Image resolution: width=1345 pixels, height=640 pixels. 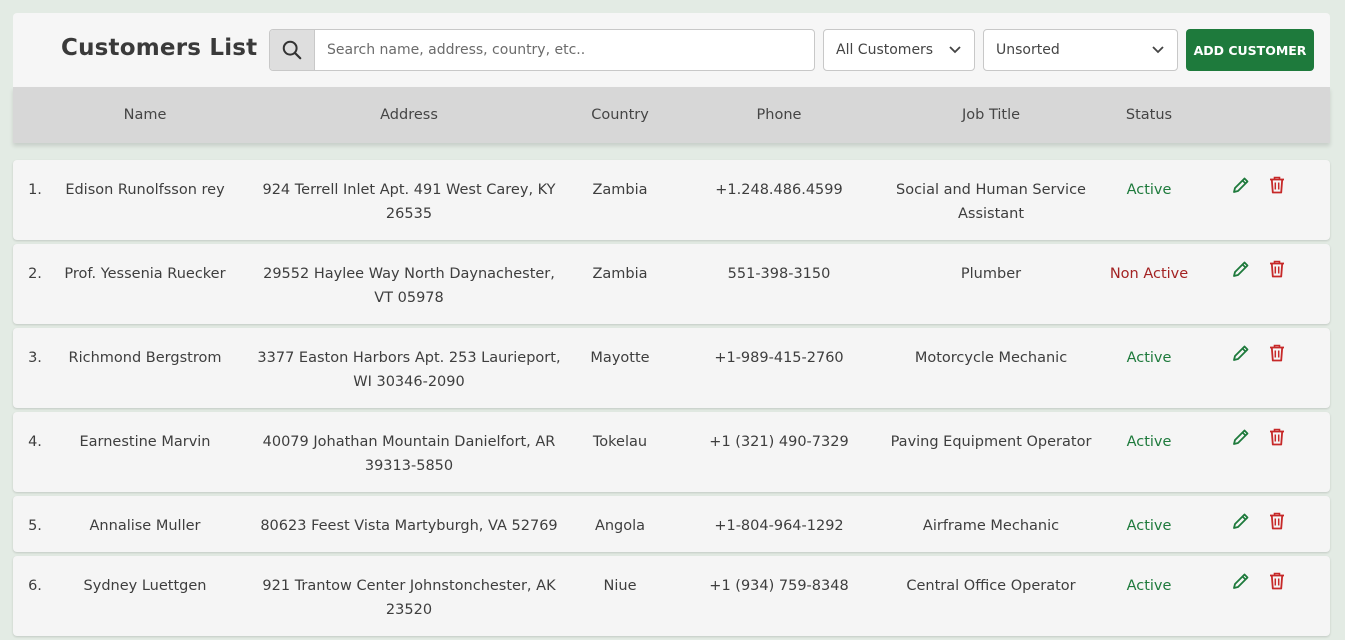 I want to click on customer-phone: +1-989-415-2760, so click(x=779, y=358).